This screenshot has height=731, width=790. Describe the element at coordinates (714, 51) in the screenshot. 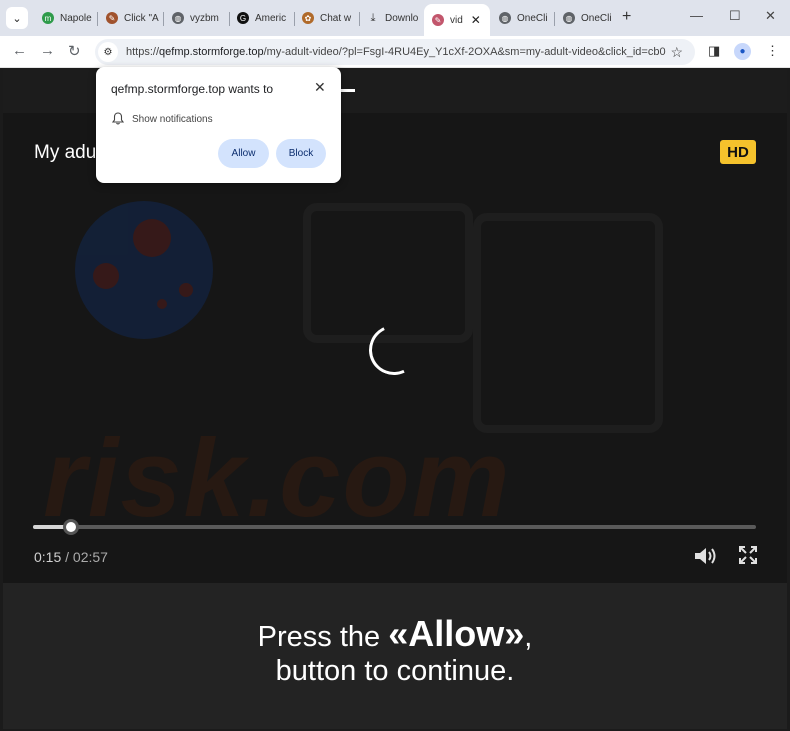

I see `side-panel-icon: ◨` at that location.